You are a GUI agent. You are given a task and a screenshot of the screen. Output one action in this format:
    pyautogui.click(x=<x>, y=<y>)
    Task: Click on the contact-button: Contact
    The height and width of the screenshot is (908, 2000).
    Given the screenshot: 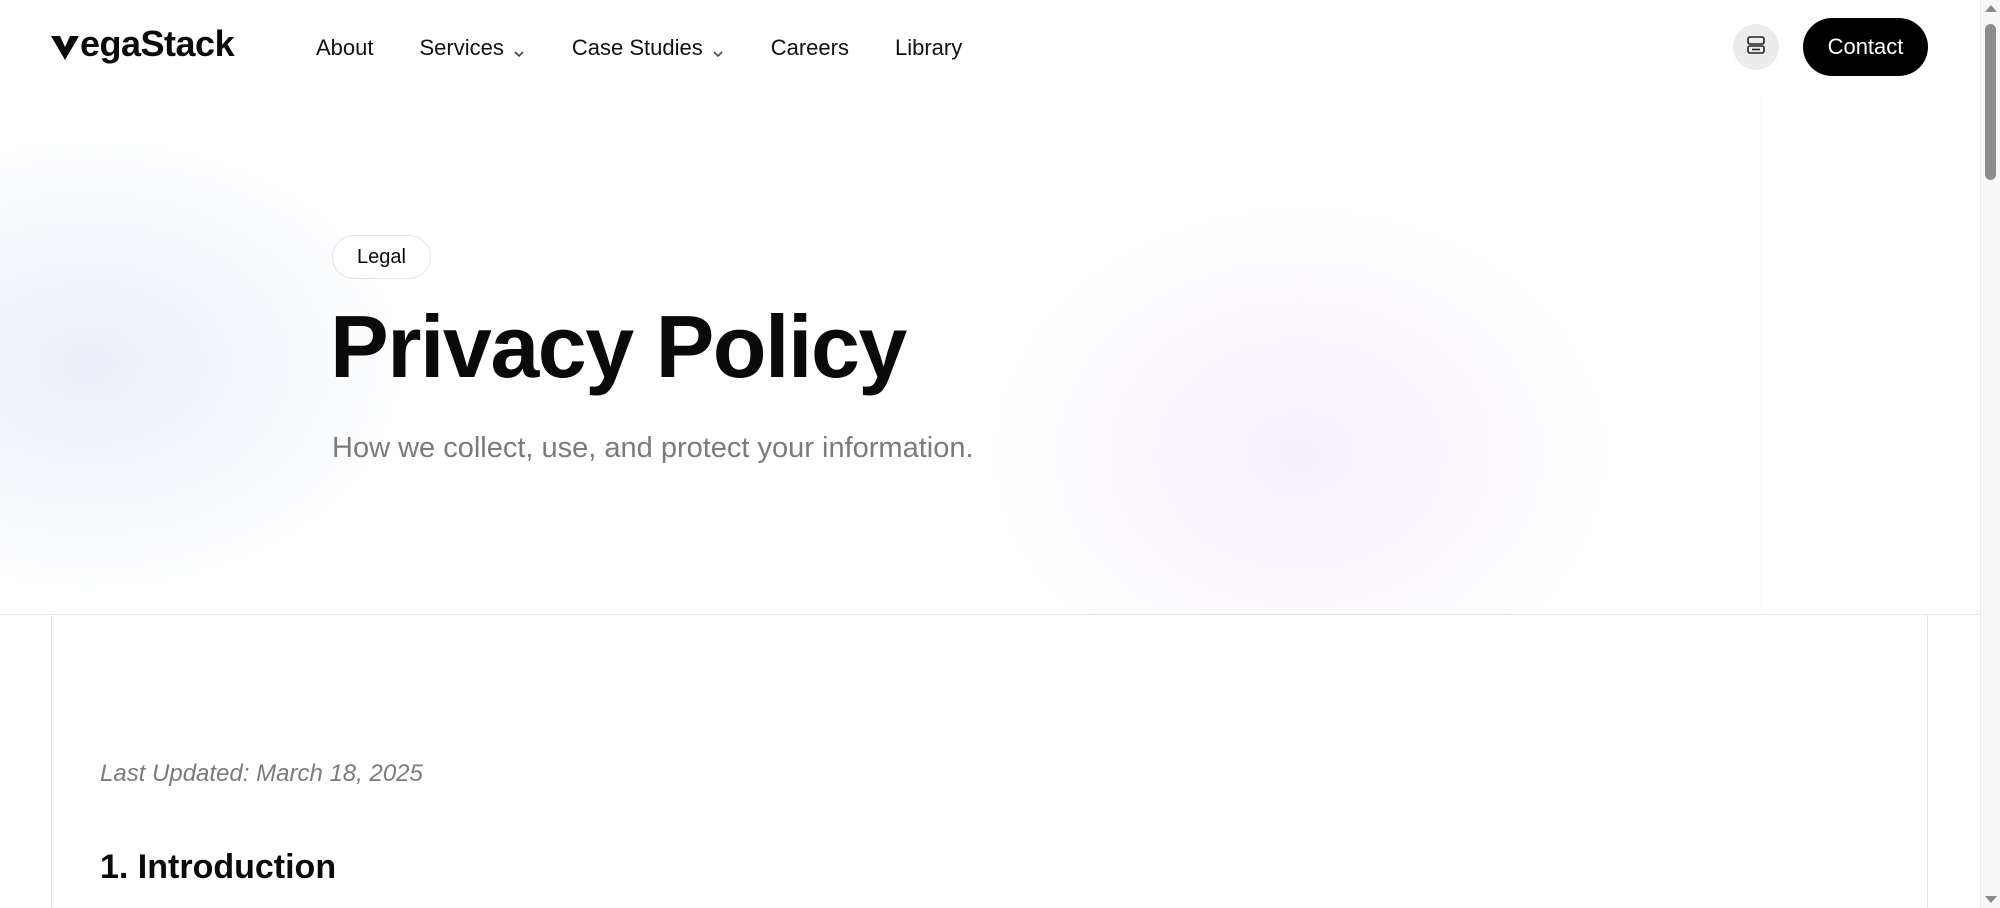 What is the action you would take?
    pyautogui.click(x=1865, y=47)
    